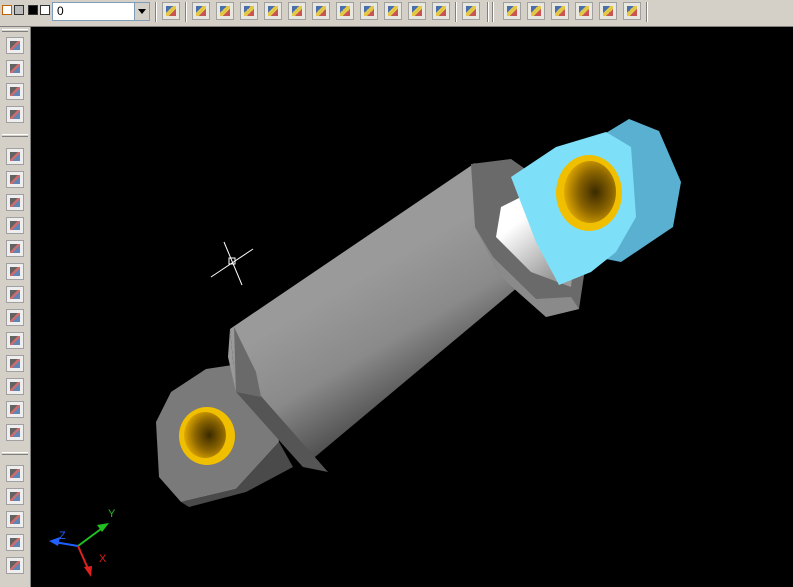 Image resolution: width=793 pixels, height=587 pixels. Describe the element at coordinates (632, 11) in the screenshot. I see `box-view-icon` at that location.